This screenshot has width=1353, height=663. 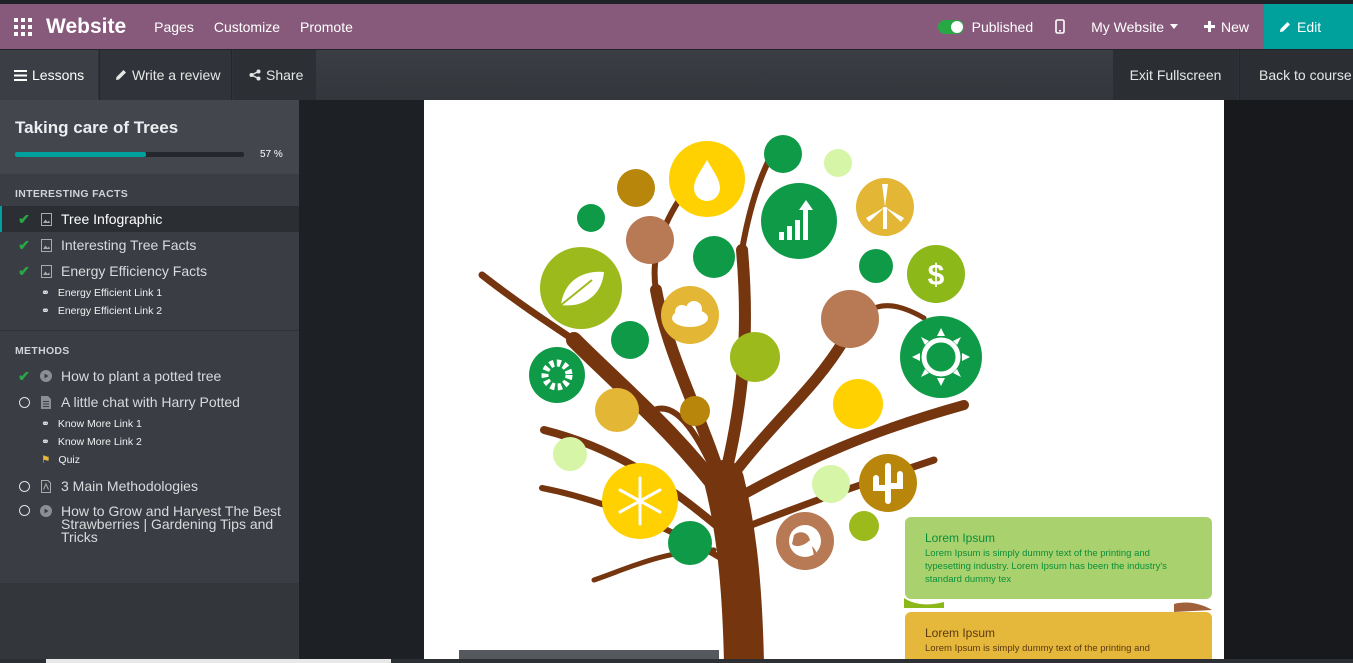 I want to click on menu-promote: Promote, so click(x=326, y=27).